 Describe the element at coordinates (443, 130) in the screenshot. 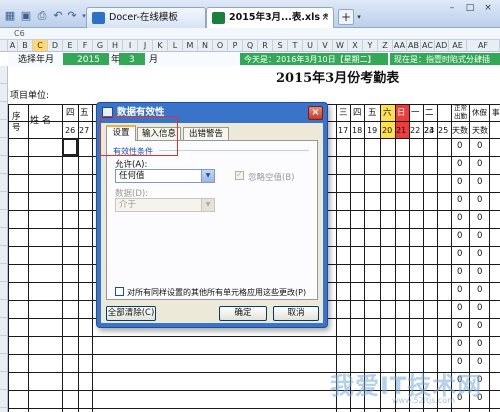

I see `day-label: 25` at that location.